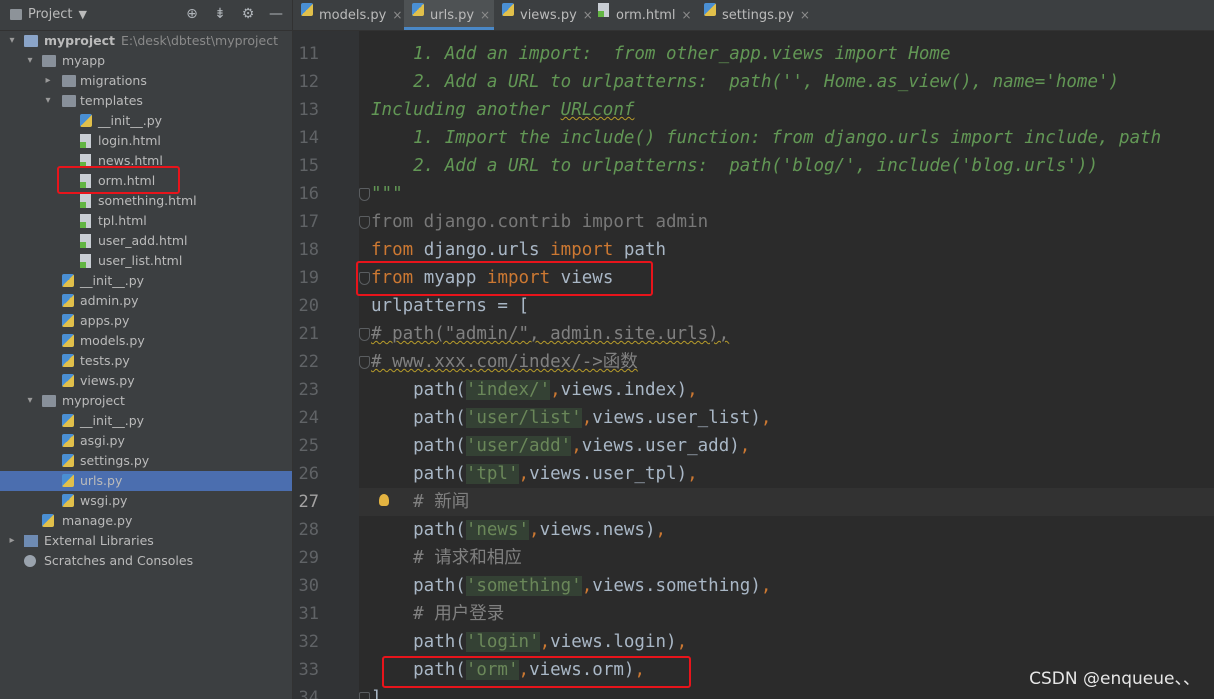 The height and width of the screenshot is (699, 1214). Describe the element at coordinates (437, 614) in the screenshot. I see `code-line: # 用户登录` at that location.